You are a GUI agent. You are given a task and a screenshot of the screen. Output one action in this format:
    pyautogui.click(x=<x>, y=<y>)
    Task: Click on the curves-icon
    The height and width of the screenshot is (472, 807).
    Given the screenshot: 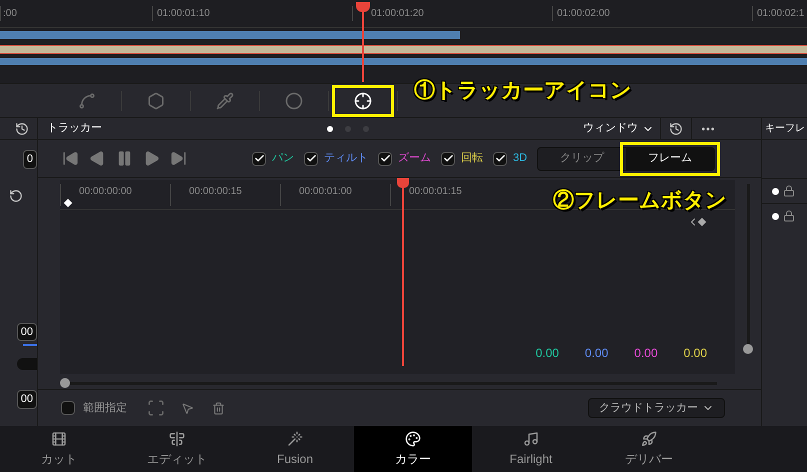 What is the action you would take?
    pyautogui.click(x=87, y=101)
    